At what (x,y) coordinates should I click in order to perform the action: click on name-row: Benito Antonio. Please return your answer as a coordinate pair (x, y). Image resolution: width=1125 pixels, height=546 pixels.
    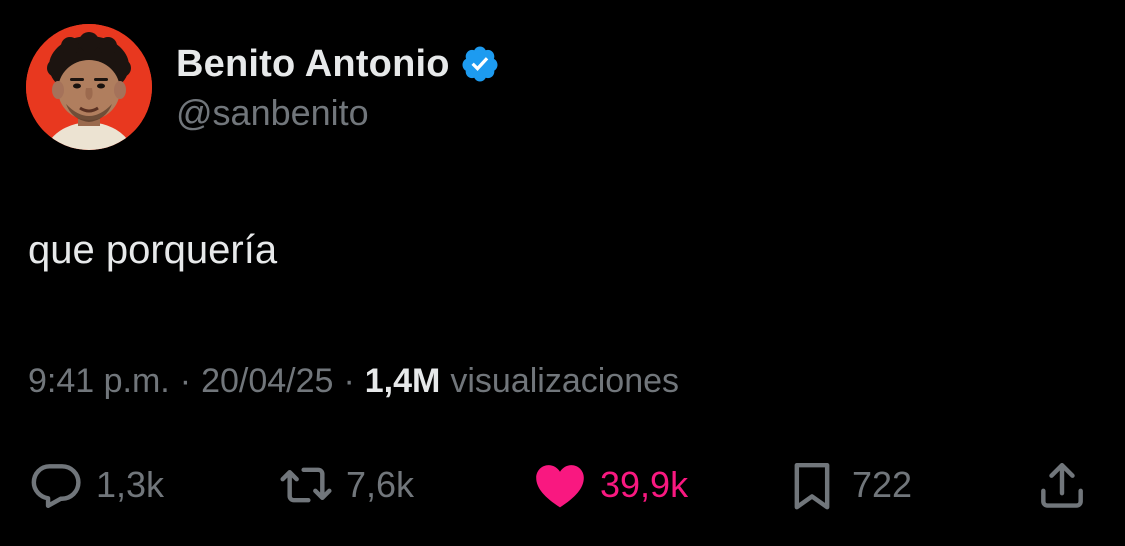
    Looking at the image, I should click on (338, 64).